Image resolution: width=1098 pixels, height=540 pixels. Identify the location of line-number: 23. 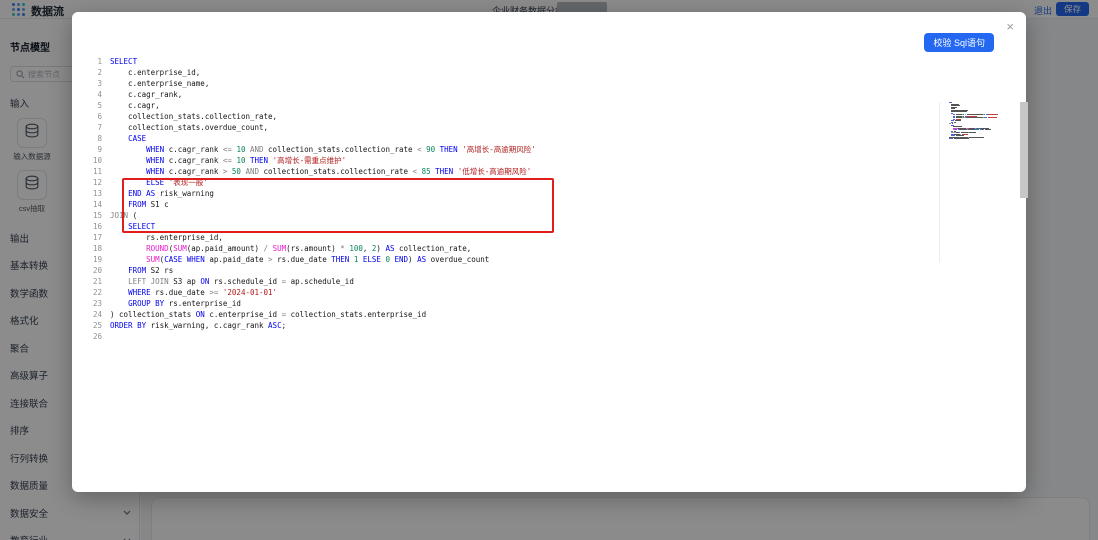
(97, 303).